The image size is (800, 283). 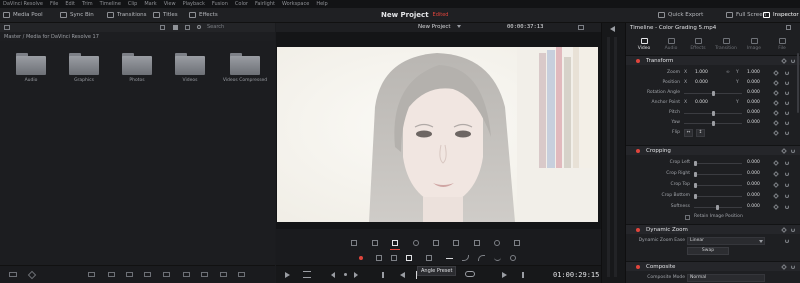 What do you see at coordinates (687, 217) in the screenshot?
I see `retain-checkbox` at bounding box center [687, 217].